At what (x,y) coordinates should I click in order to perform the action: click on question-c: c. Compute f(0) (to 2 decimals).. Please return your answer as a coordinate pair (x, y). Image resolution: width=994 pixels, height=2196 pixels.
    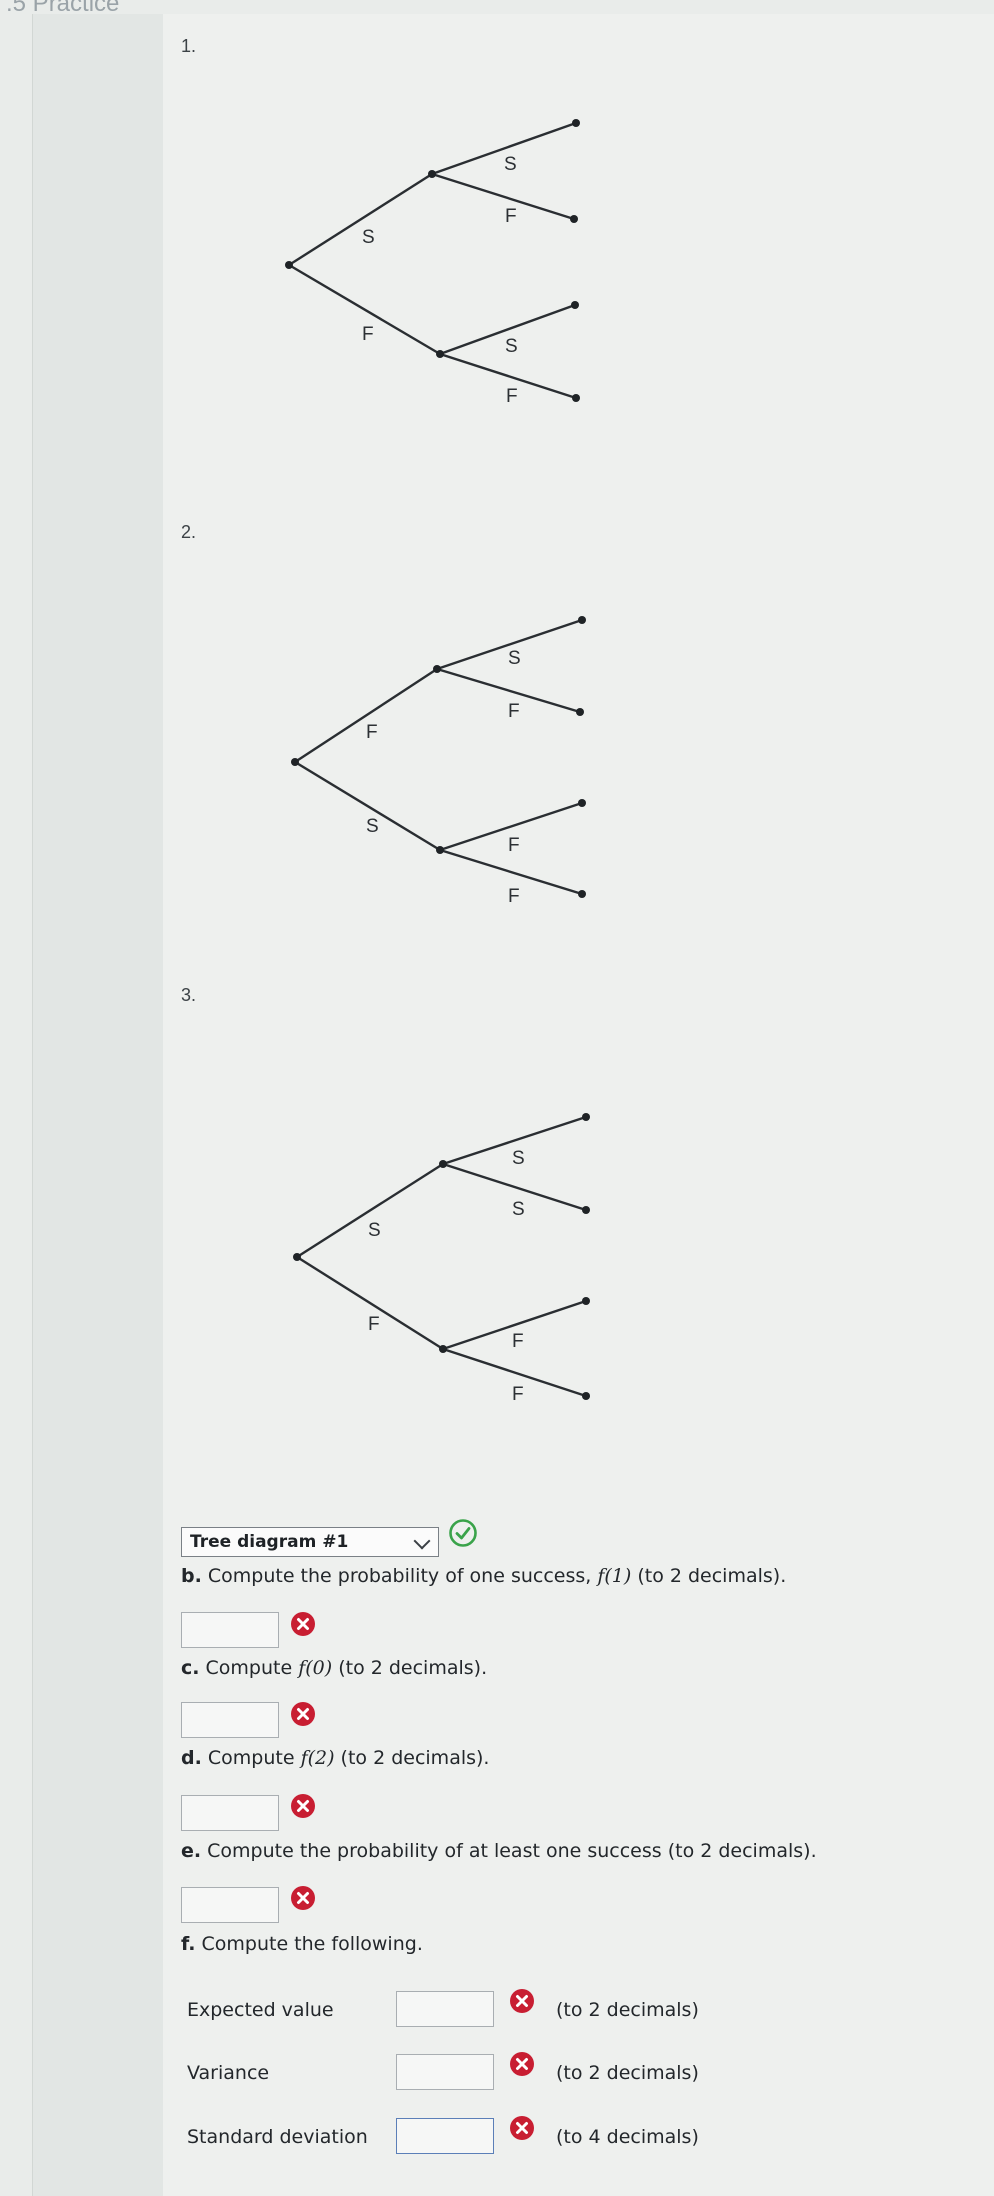
    Looking at the image, I should click on (334, 1668).